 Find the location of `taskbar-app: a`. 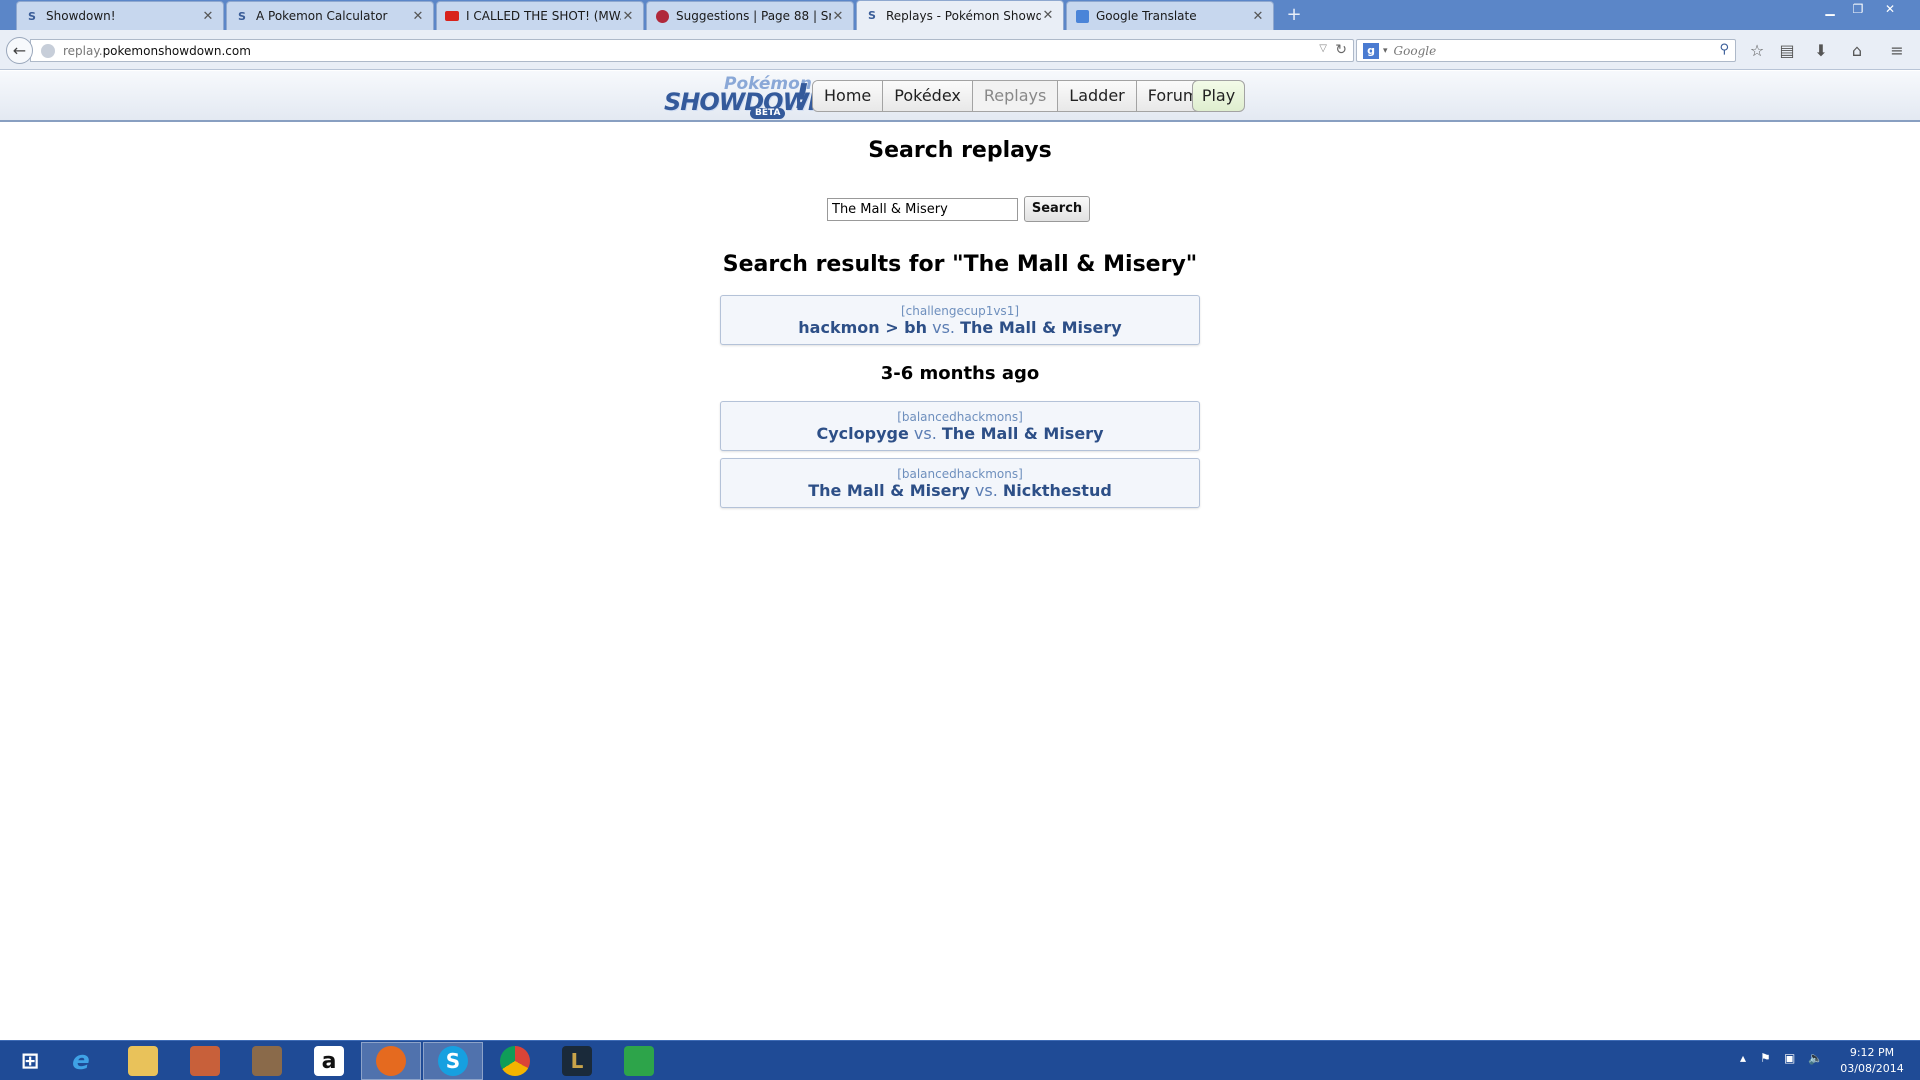

taskbar-app: a is located at coordinates (329, 1061).